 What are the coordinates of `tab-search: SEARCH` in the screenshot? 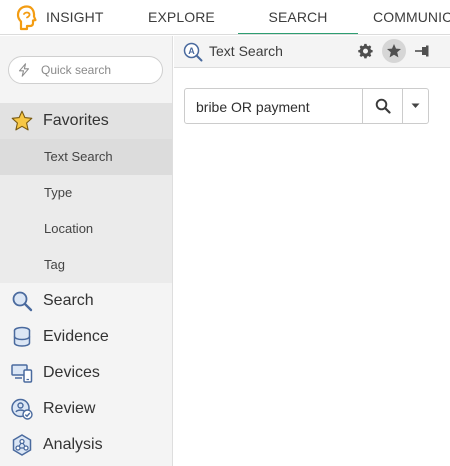 It's located at (298, 17).